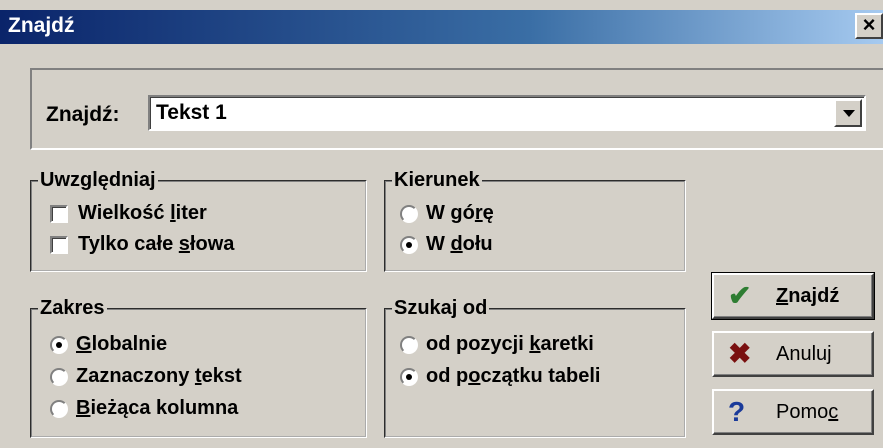 The image size is (883, 448). Describe the element at coordinates (848, 113) in the screenshot. I see `chevron-down-icon` at that location.